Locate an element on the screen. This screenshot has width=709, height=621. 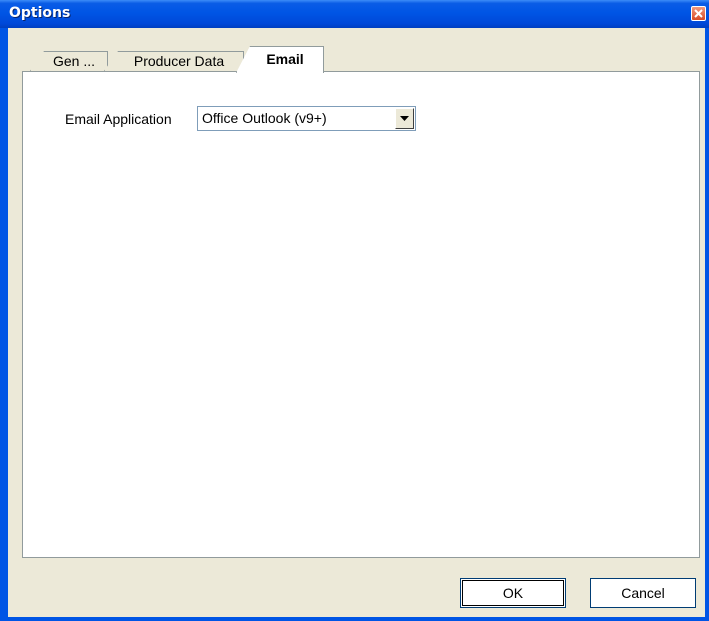
tab-producer-data-label: Producer Data is located at coordinates (179, 61).